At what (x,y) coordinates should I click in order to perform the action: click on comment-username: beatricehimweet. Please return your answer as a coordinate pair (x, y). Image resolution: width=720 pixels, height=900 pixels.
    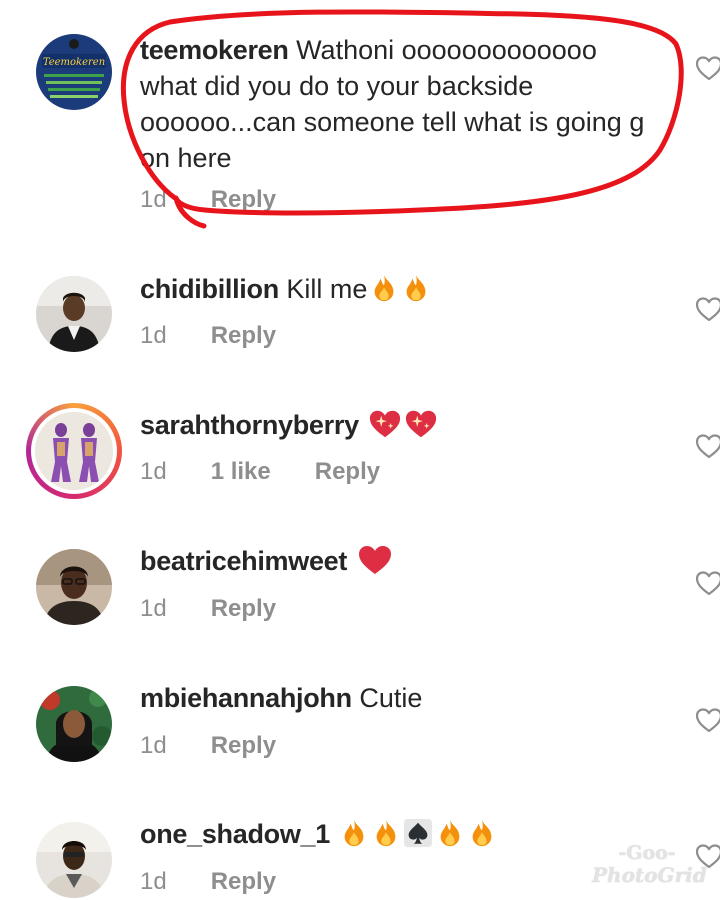
    Looking at the image, I should click on (243, 561).